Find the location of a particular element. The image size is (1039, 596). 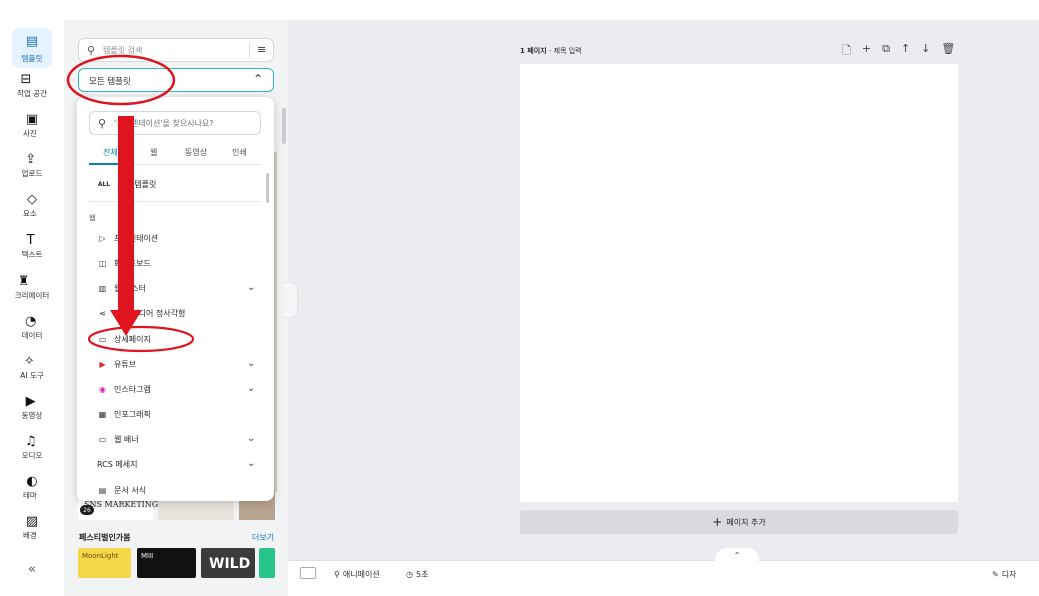

audio-icon: ♫ is located at coordinates (30, 441).